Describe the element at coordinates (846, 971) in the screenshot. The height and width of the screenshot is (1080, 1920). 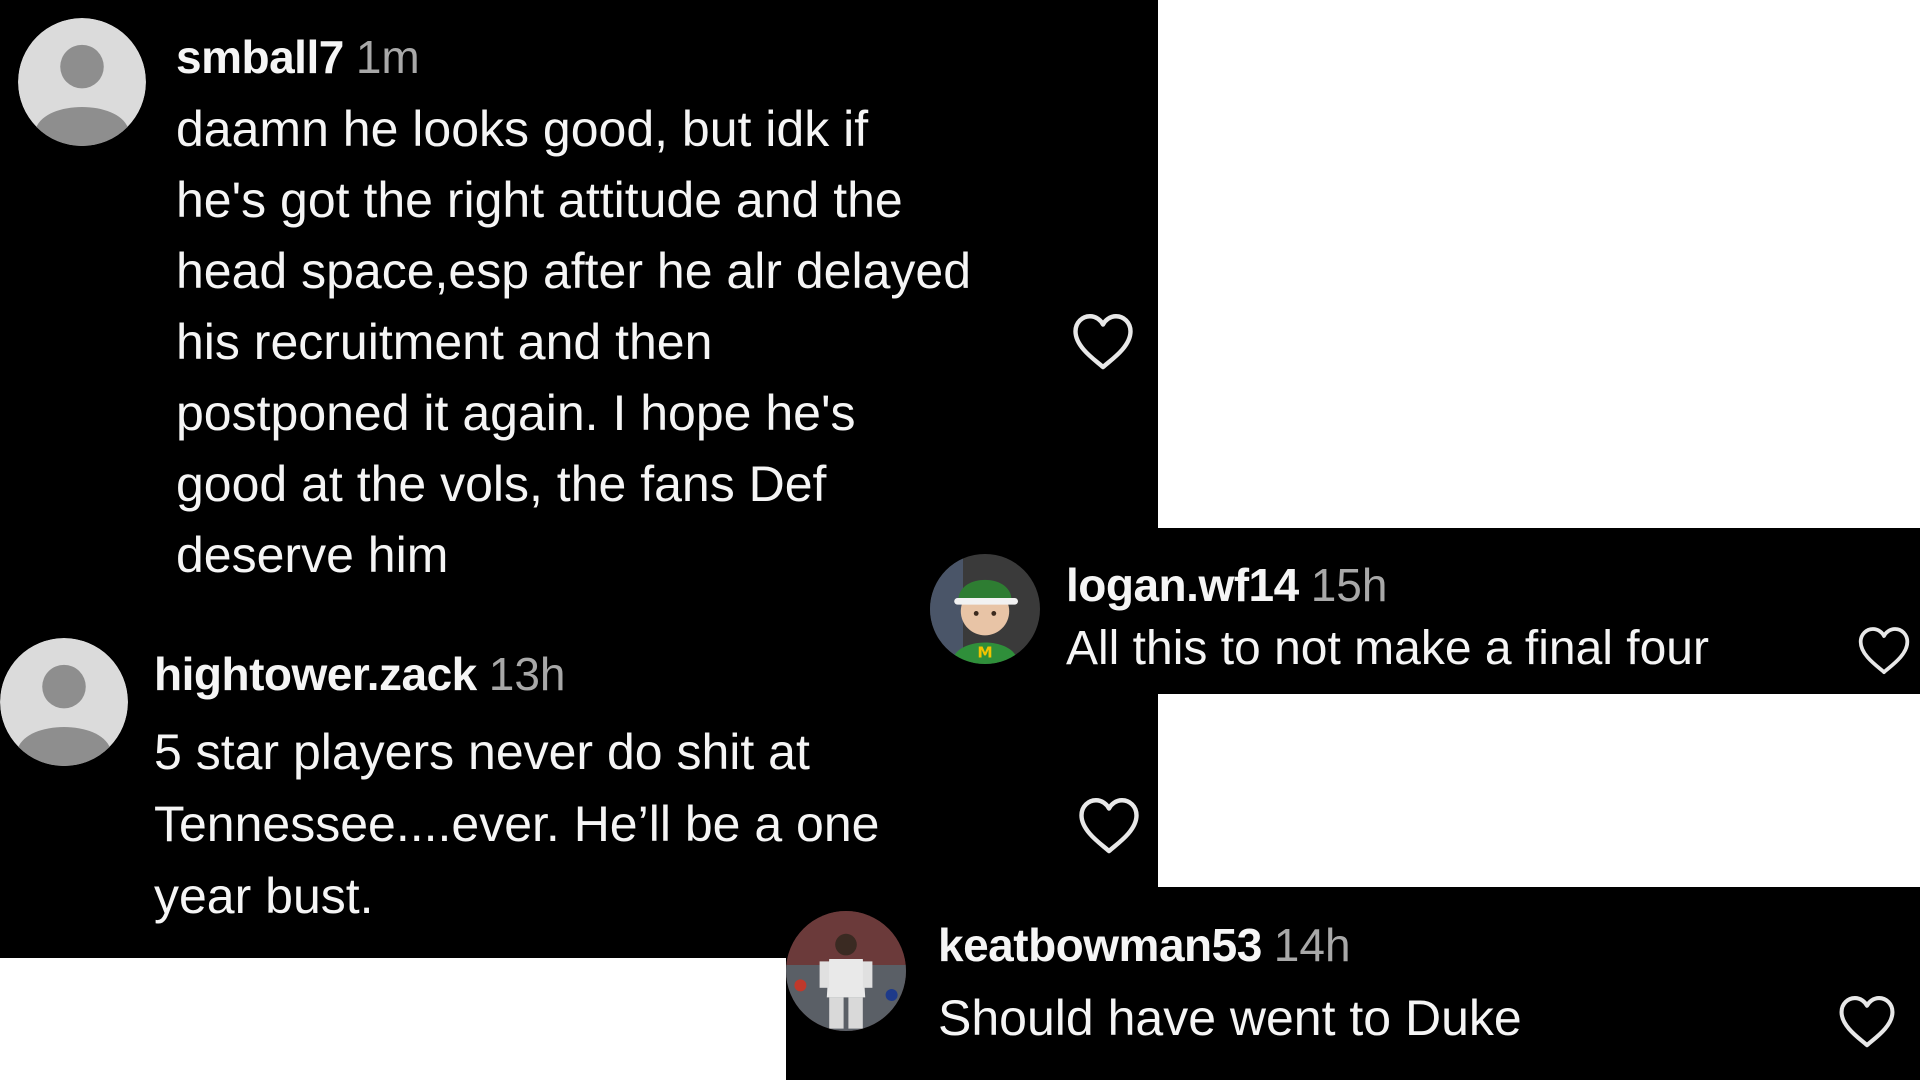
I see `baseball-player-photo-avatar` at that location.